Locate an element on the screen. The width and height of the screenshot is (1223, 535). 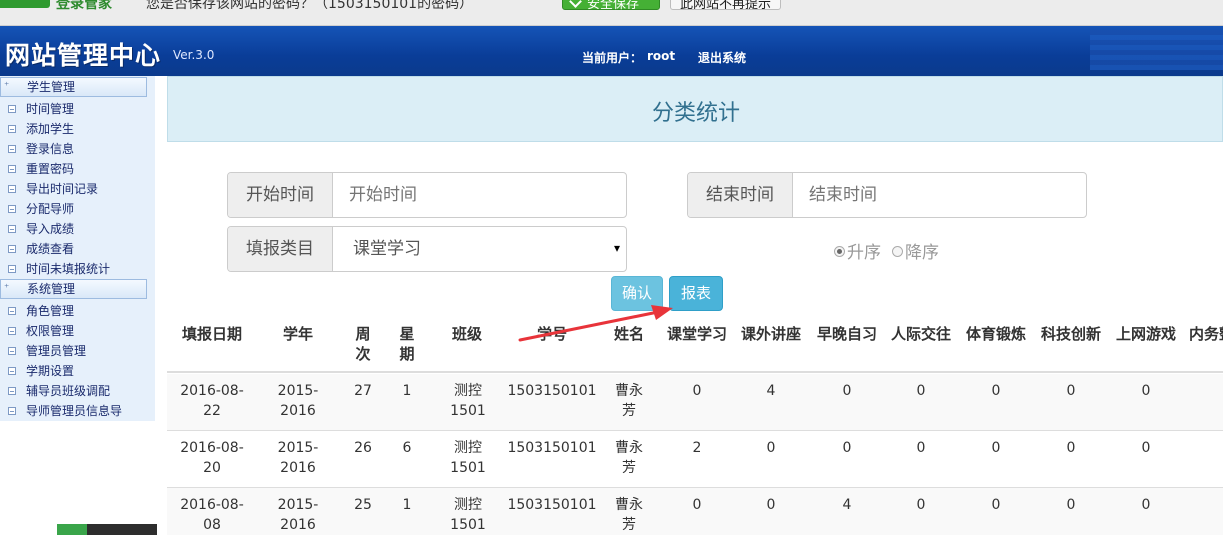
sidebar-item-import-grades: 导入成绩 is located at coordinates (77, 229).